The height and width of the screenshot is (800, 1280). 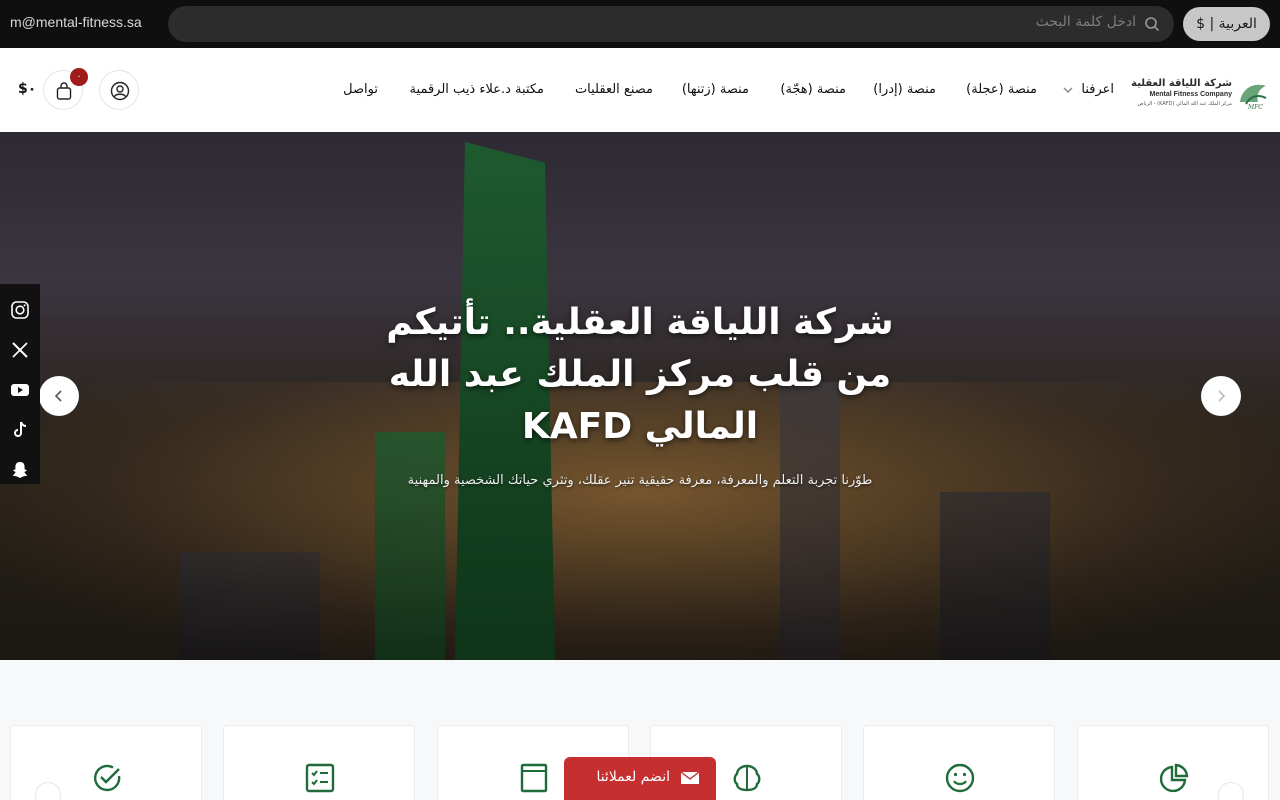 I want to click on slider-next-button, so click(x=1221, y=396).